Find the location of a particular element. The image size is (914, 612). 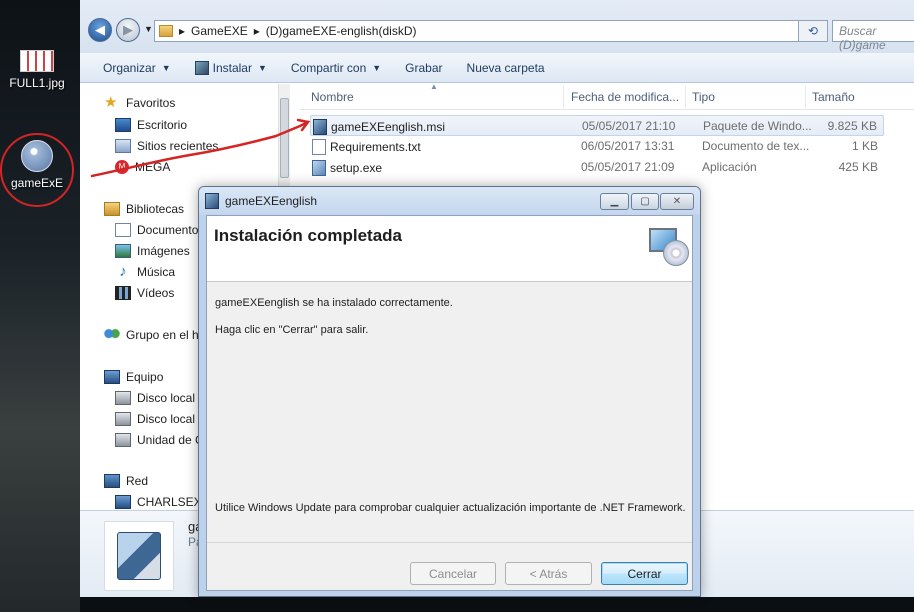

nav-label: Escritorio is located at coordinates (162, 125).